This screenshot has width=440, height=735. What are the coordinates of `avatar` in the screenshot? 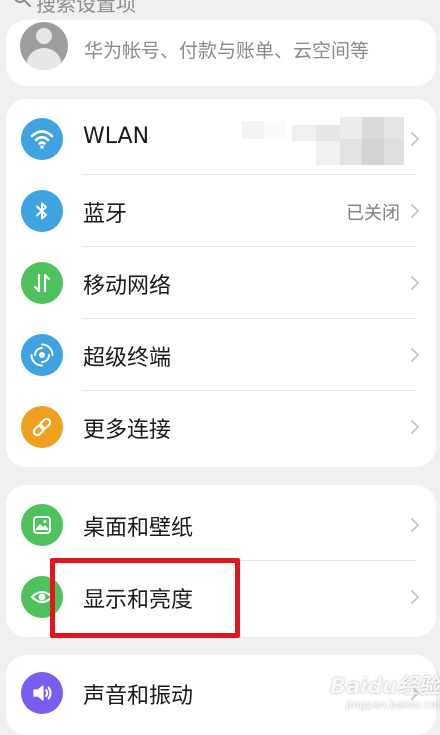 It's located at (44, 46).